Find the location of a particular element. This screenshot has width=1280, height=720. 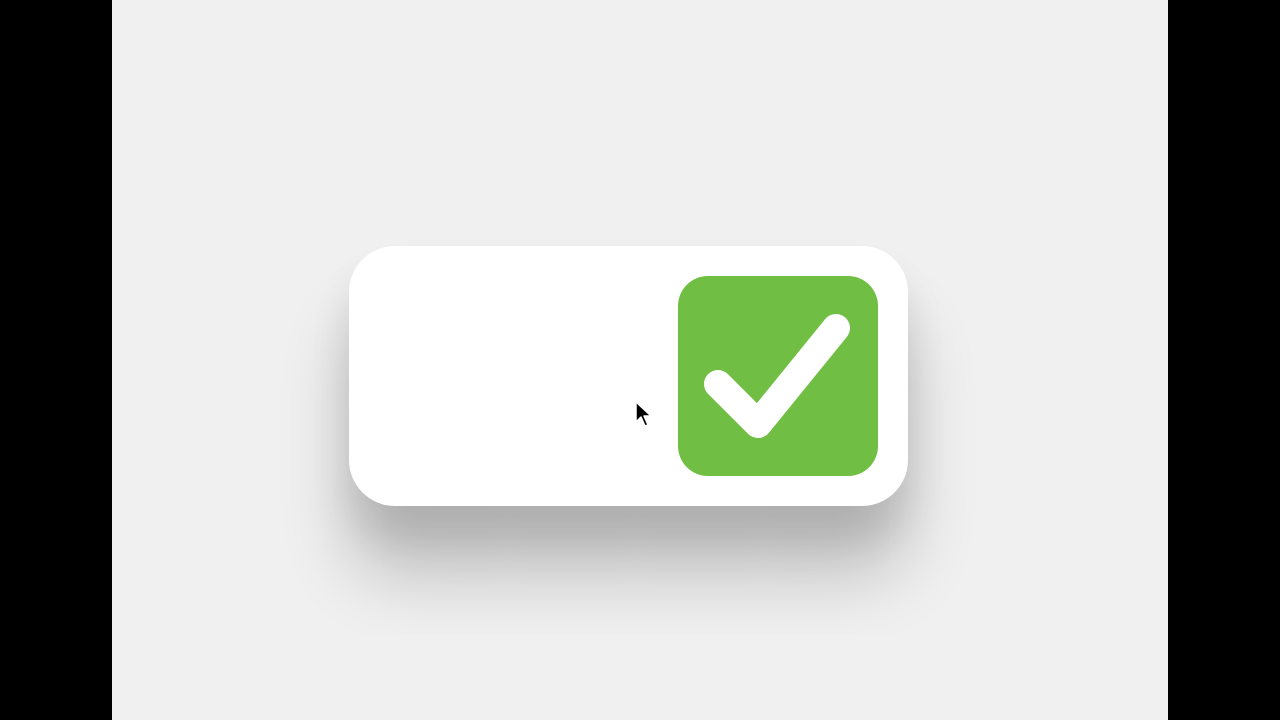

checkbox-checked-tile is located at coordinates (778, 376).